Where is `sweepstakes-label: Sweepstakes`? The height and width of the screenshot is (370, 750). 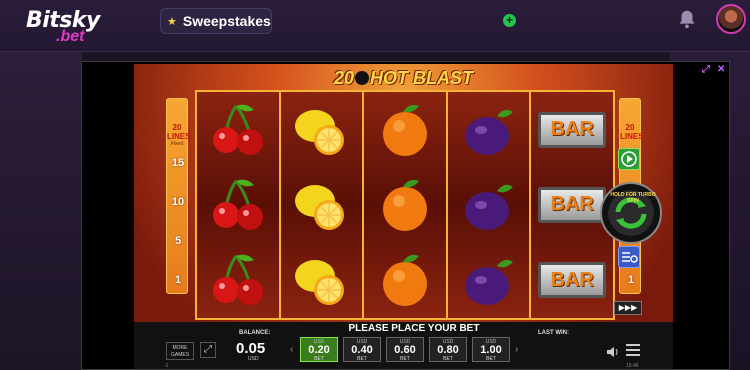 sweepstakes-label: Sweepstakes is located at coordinates (226, 21).